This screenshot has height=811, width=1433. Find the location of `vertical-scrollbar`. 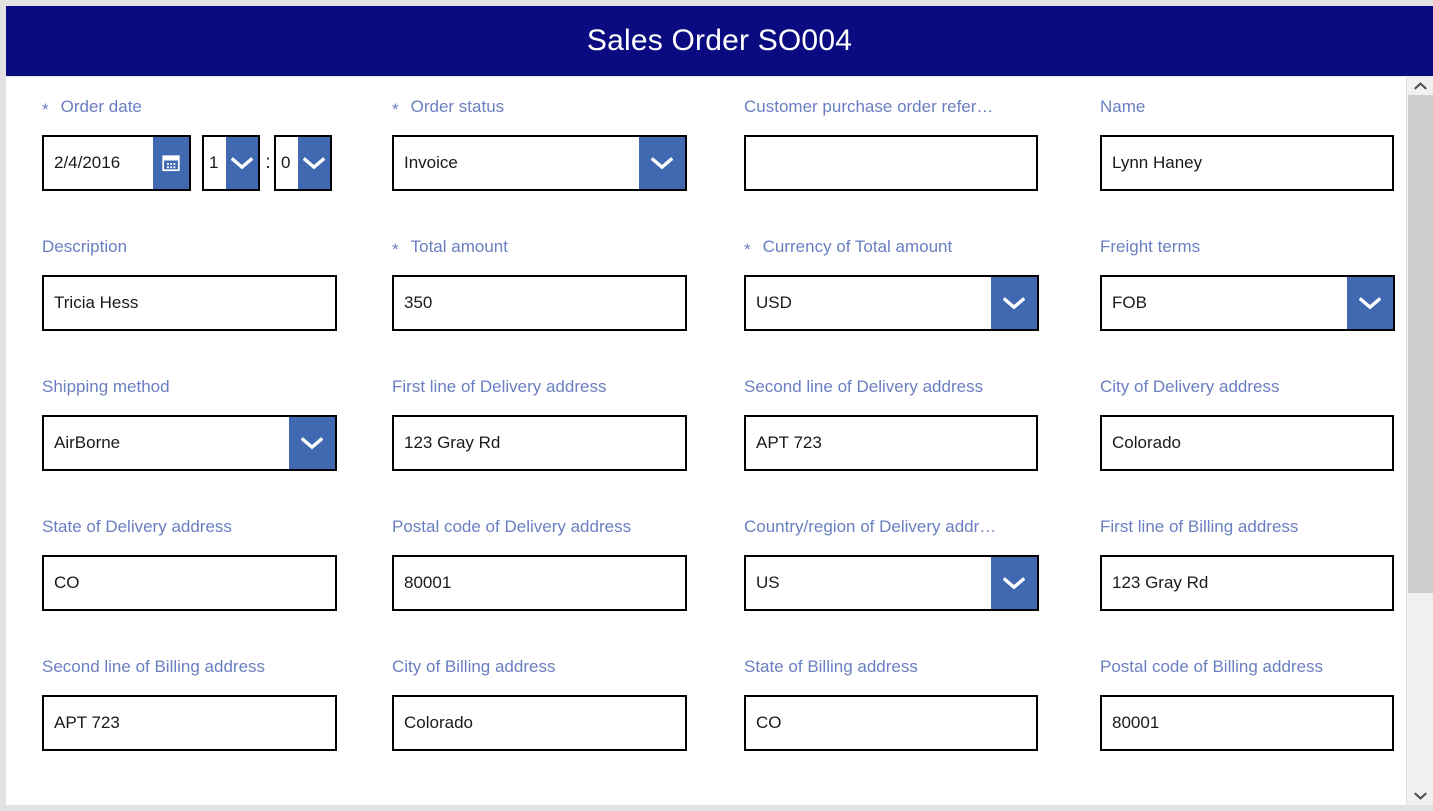

vertical-scrollbar is located at coordinates (1419, 441).